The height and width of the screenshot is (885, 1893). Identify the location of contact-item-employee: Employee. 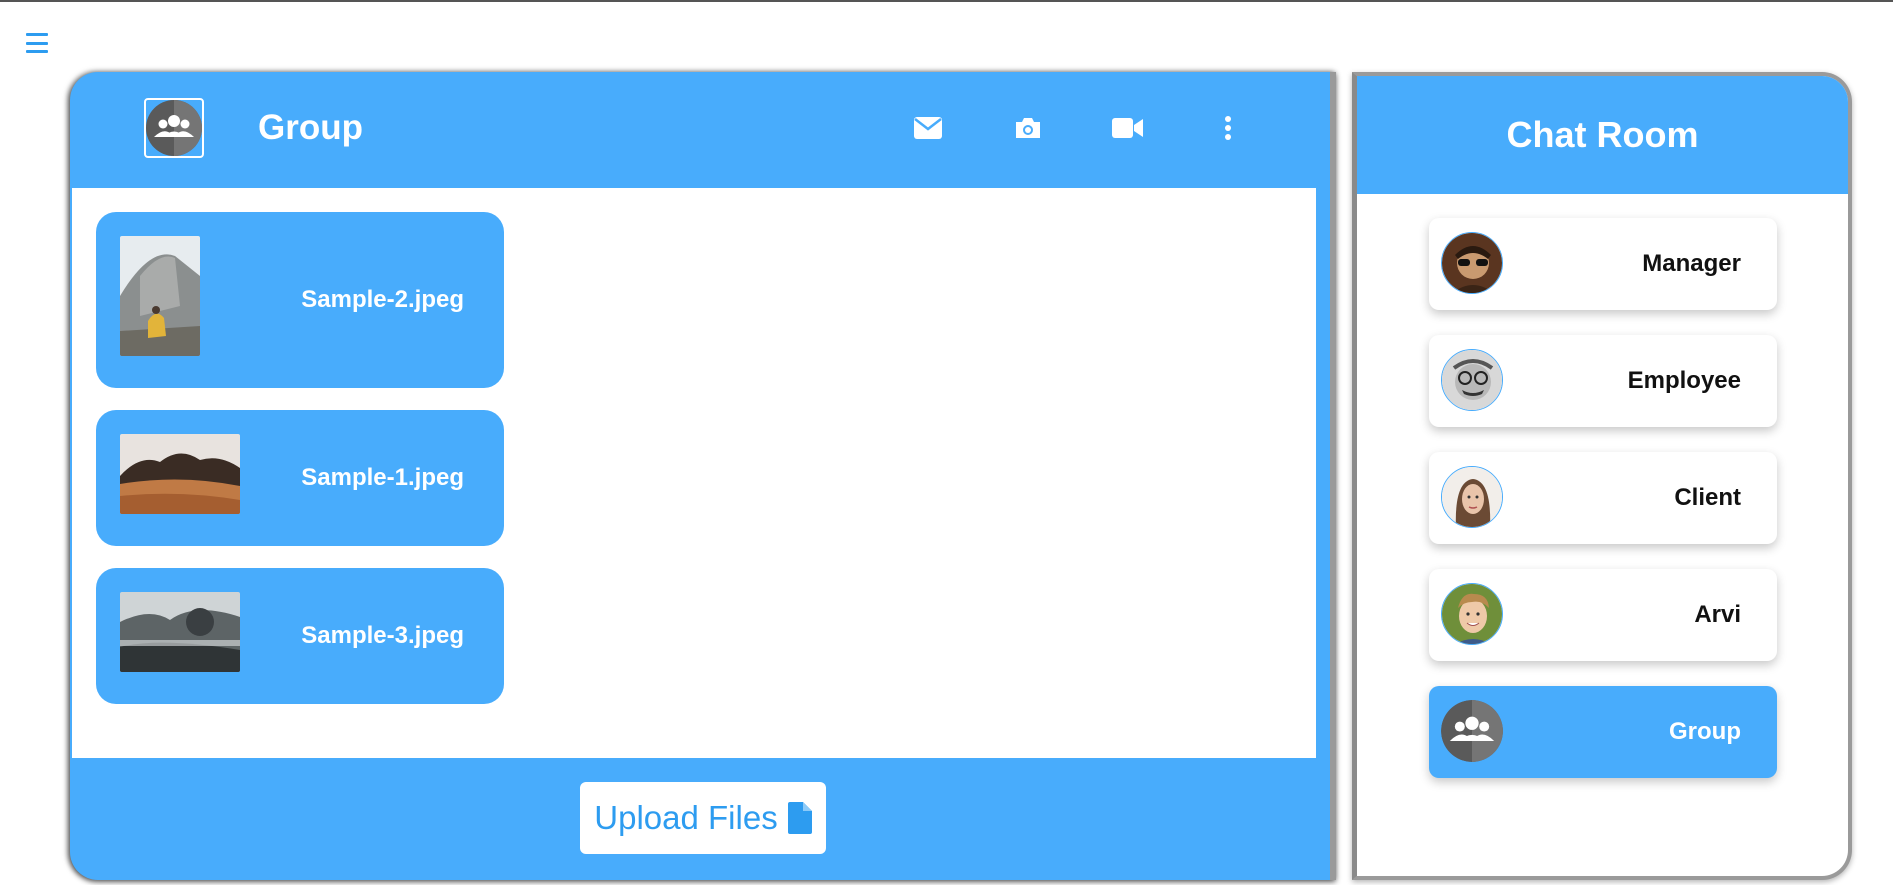
(1603, 381).